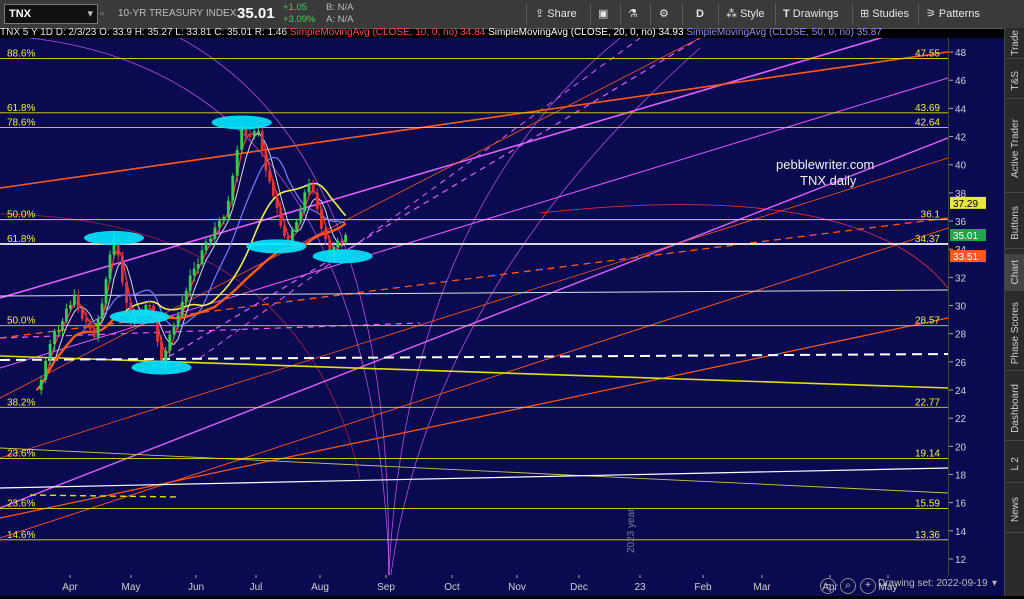 The image size is (1024, 599). Describe the element at coordinates (640, 587) in the screenshot. I see `x-tick-label: 23` at that location.